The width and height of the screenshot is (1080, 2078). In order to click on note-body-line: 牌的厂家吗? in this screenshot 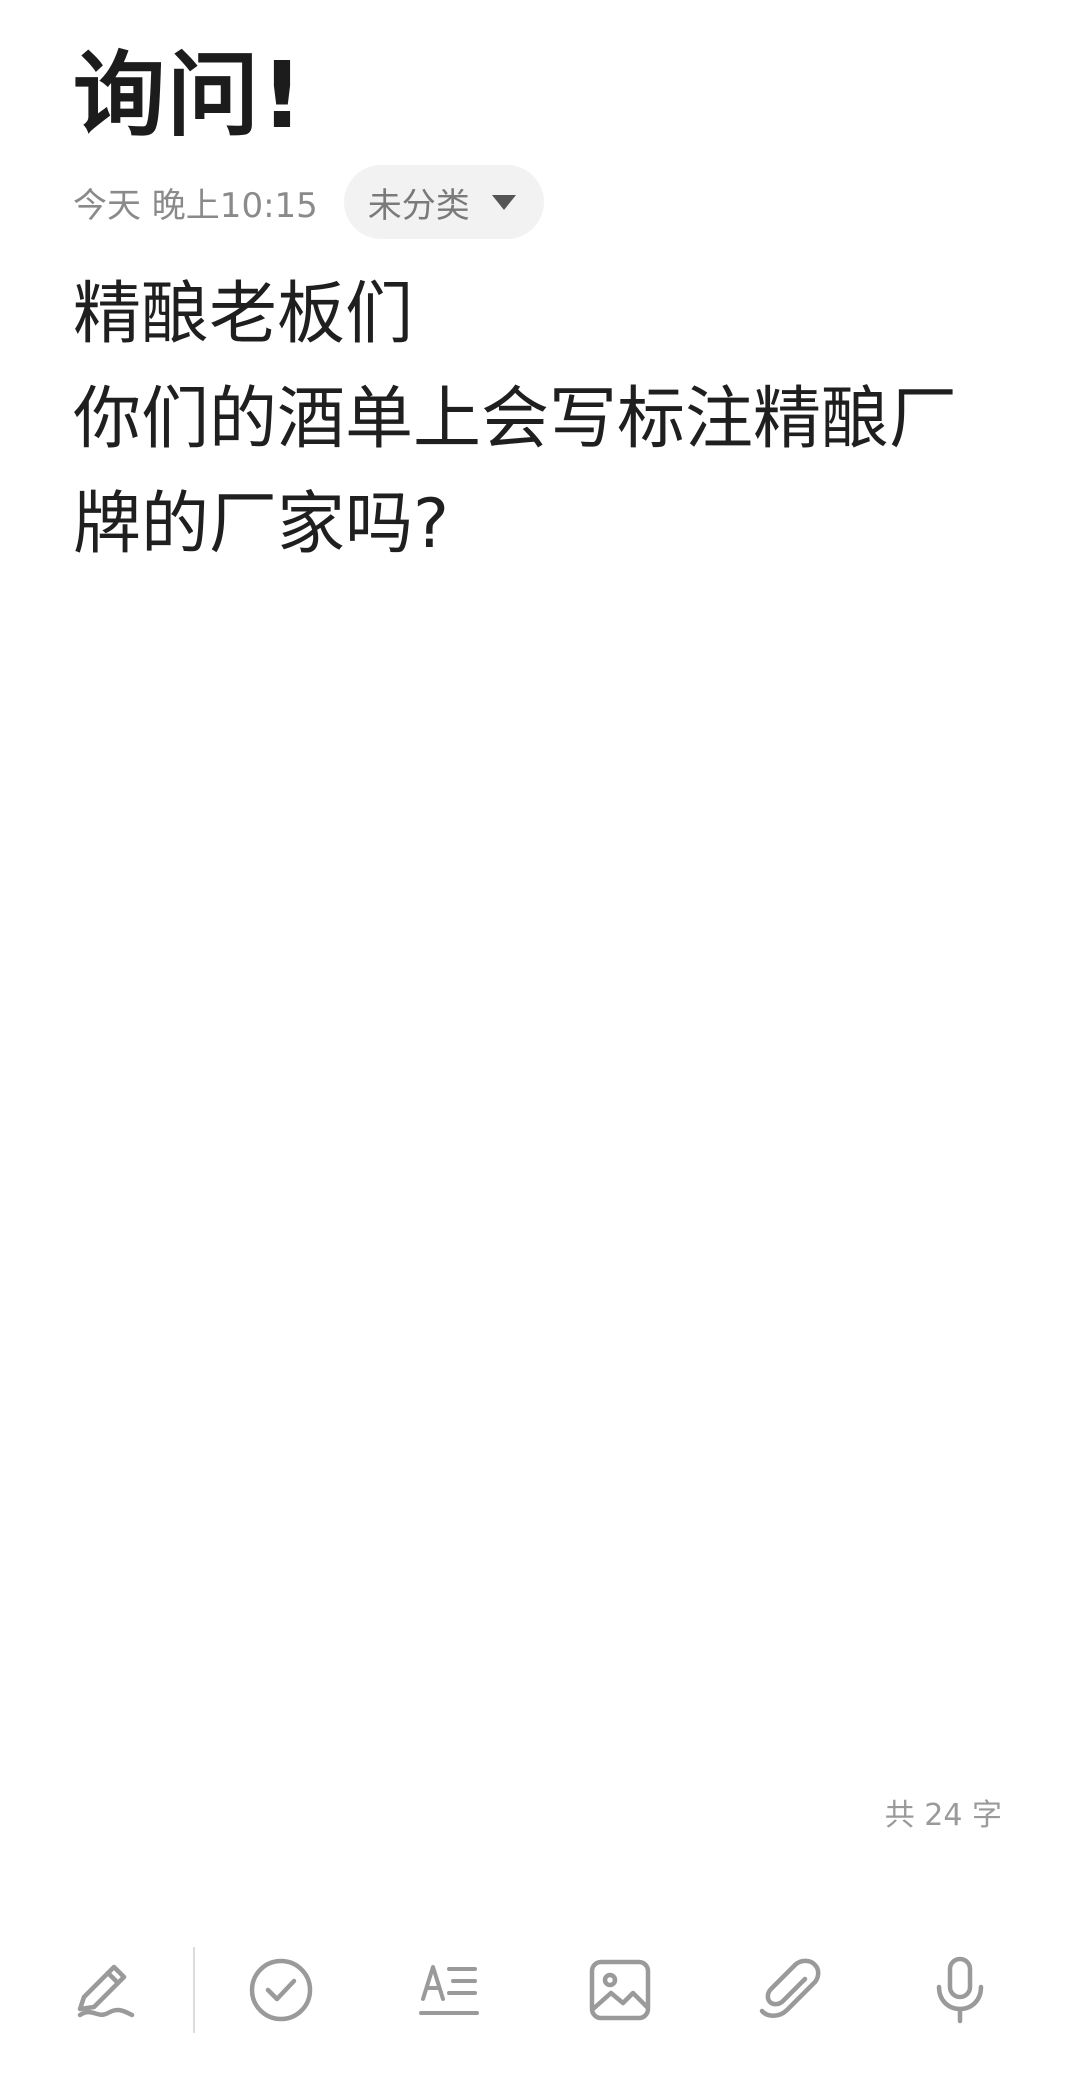, I will do `click(261, 524)`.